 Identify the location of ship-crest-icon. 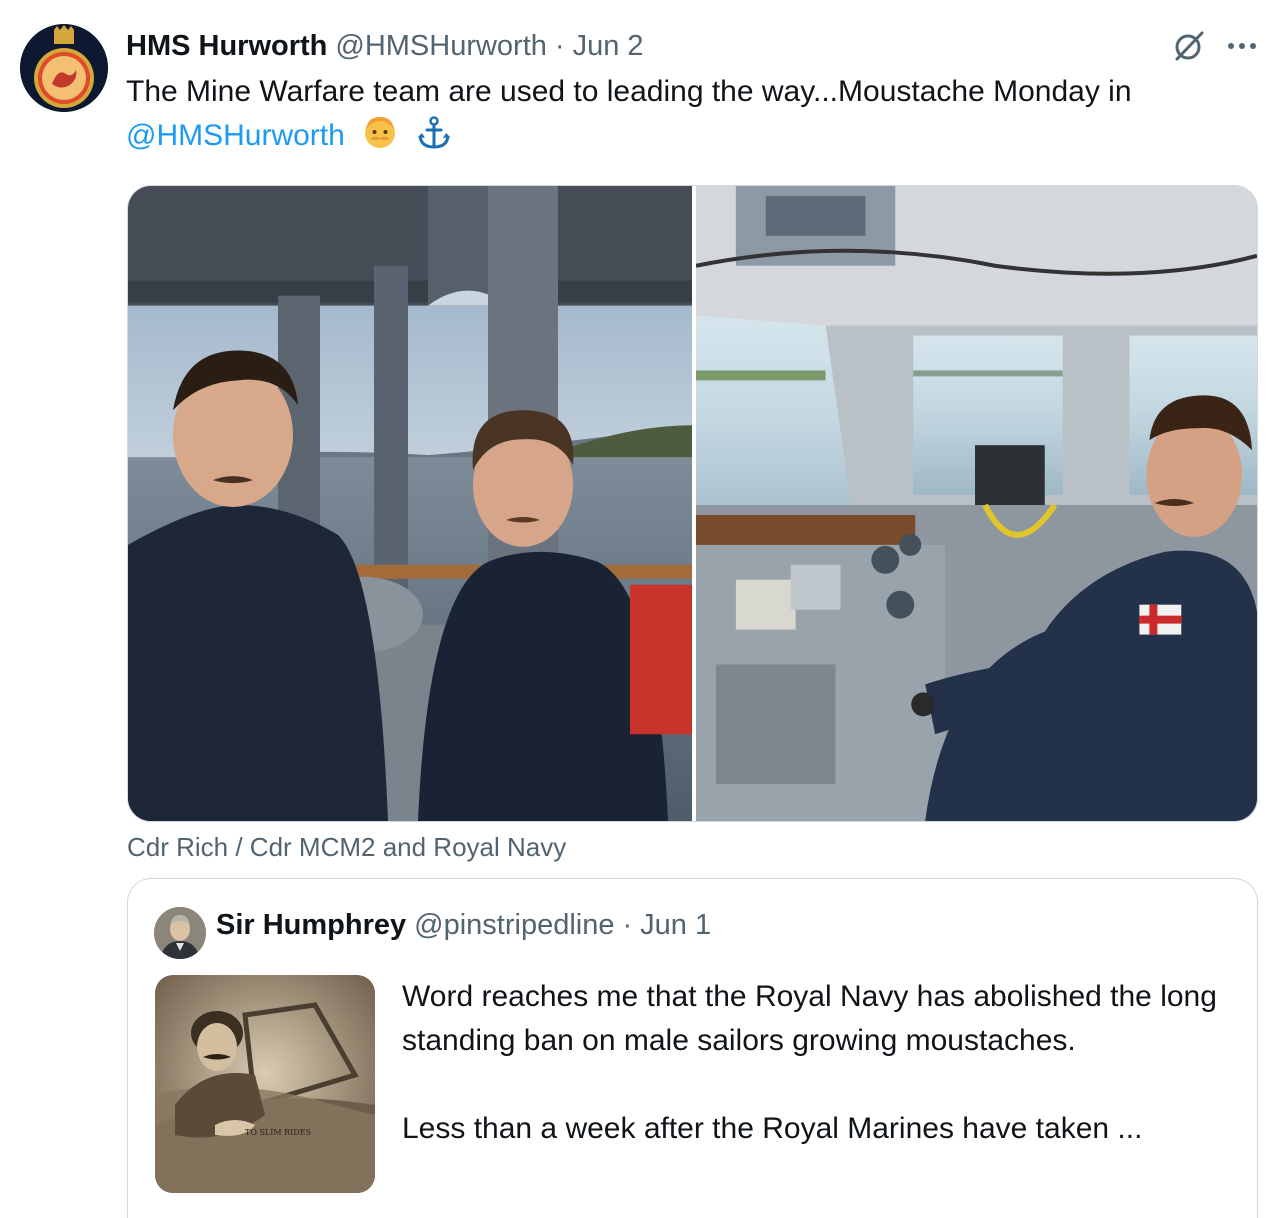
(64, 68).